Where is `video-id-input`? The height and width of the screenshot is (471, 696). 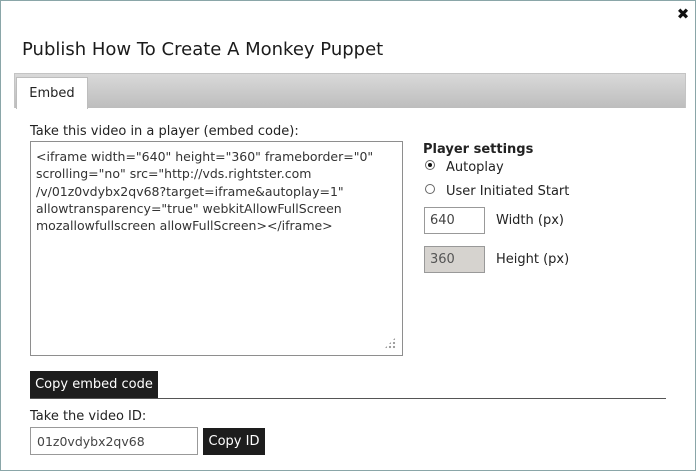 video-id-input is located at coordinates (114, 441).